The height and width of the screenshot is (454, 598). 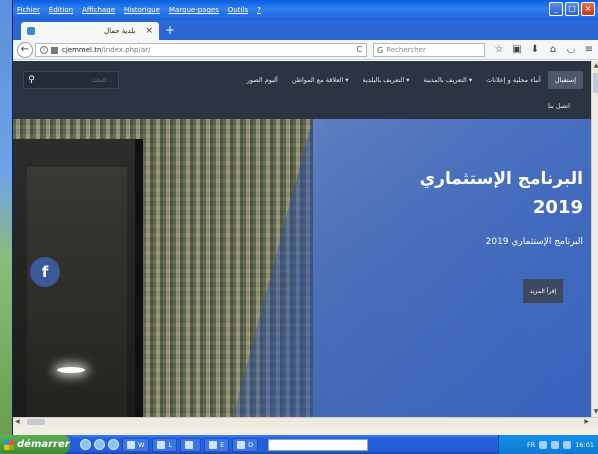 I want to click on close-window-button: ×, so click(x=588, y=9).